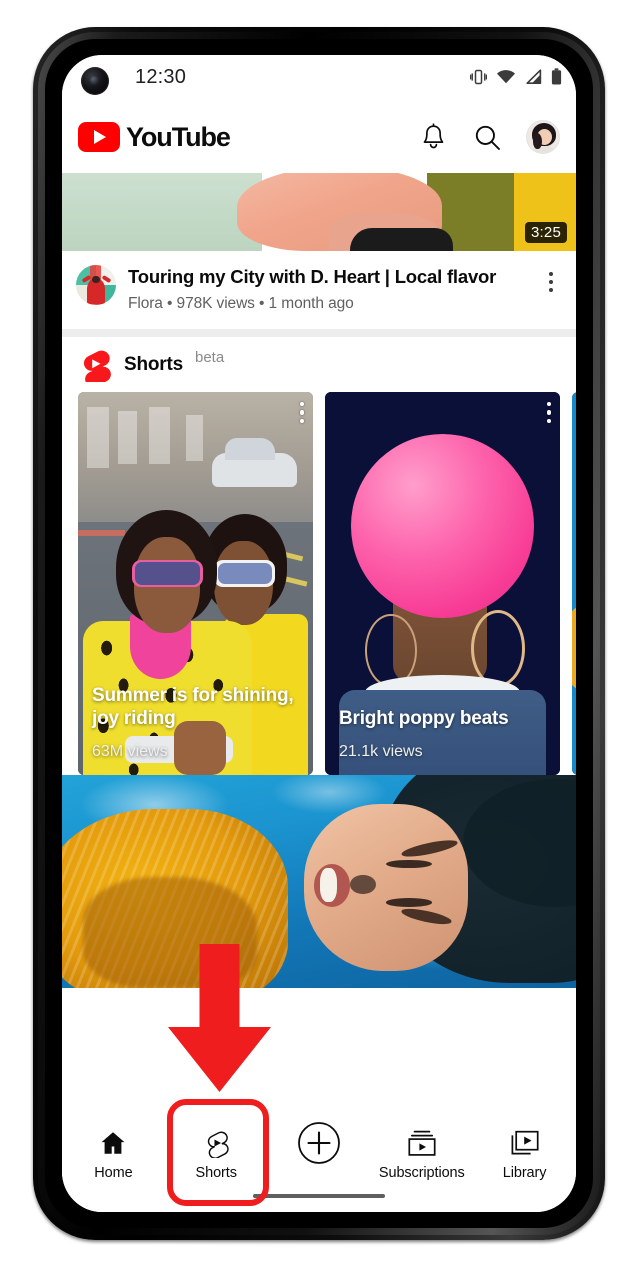  What do you see at coordinates (95, 81) in the screenshot?
I see `camera-icon` at bounding box center [95, 81].